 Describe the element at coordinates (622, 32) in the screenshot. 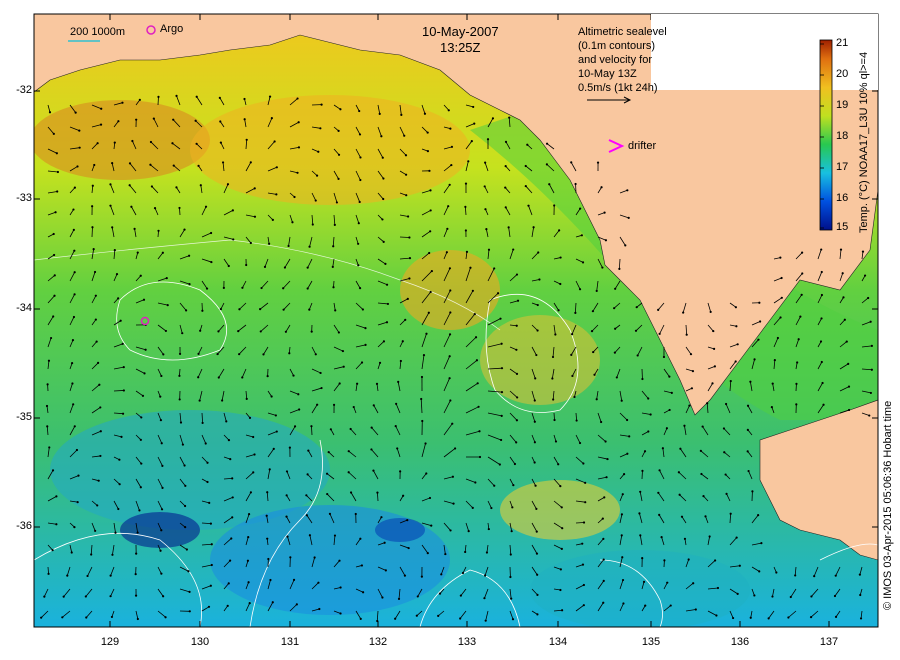

I see `info-line-1: Altimetric sealevel` at that location.